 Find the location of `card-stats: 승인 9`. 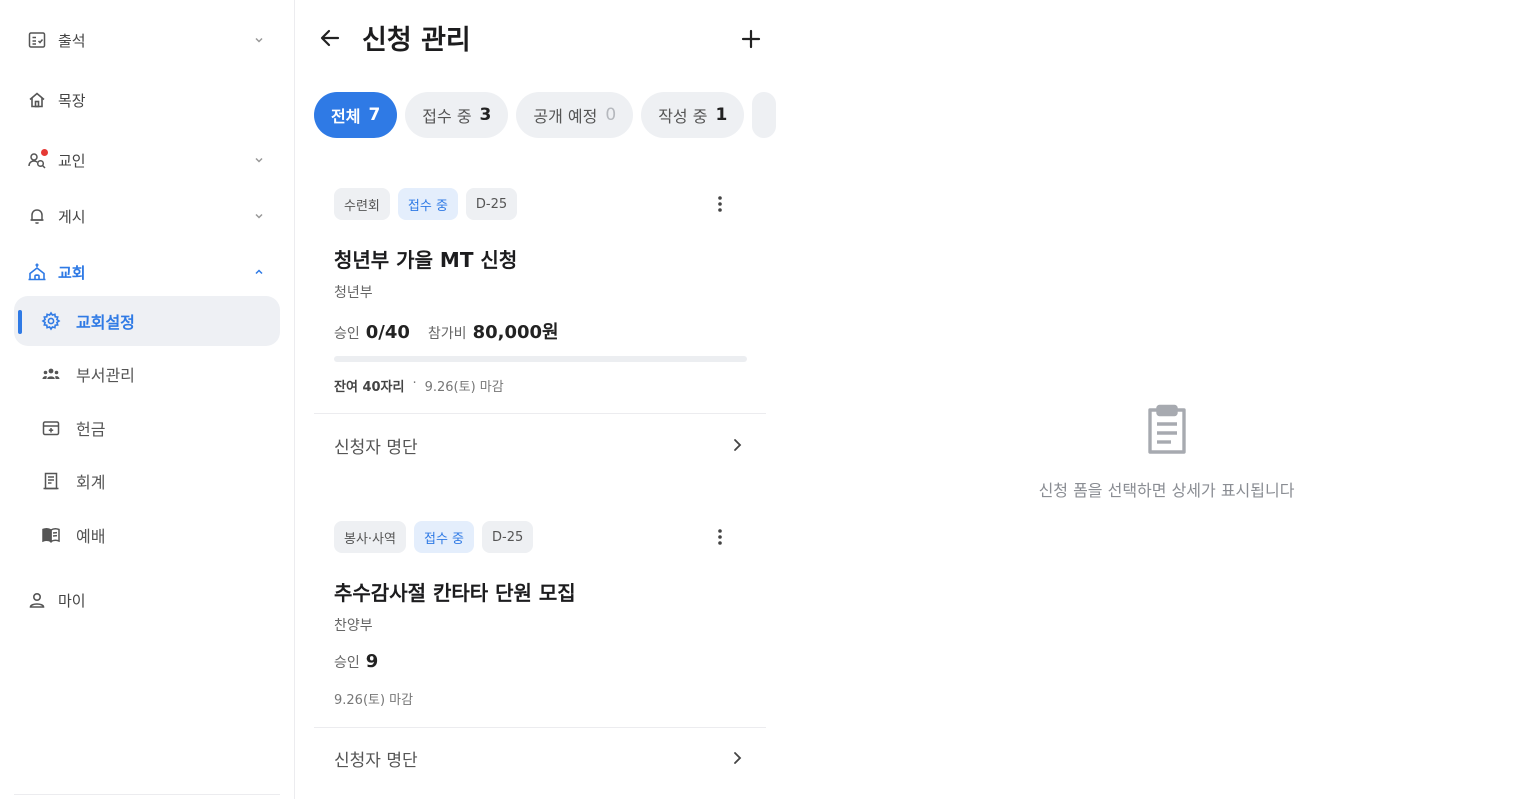

card-stats: 승인 9 is located at coordinates (356, 661).